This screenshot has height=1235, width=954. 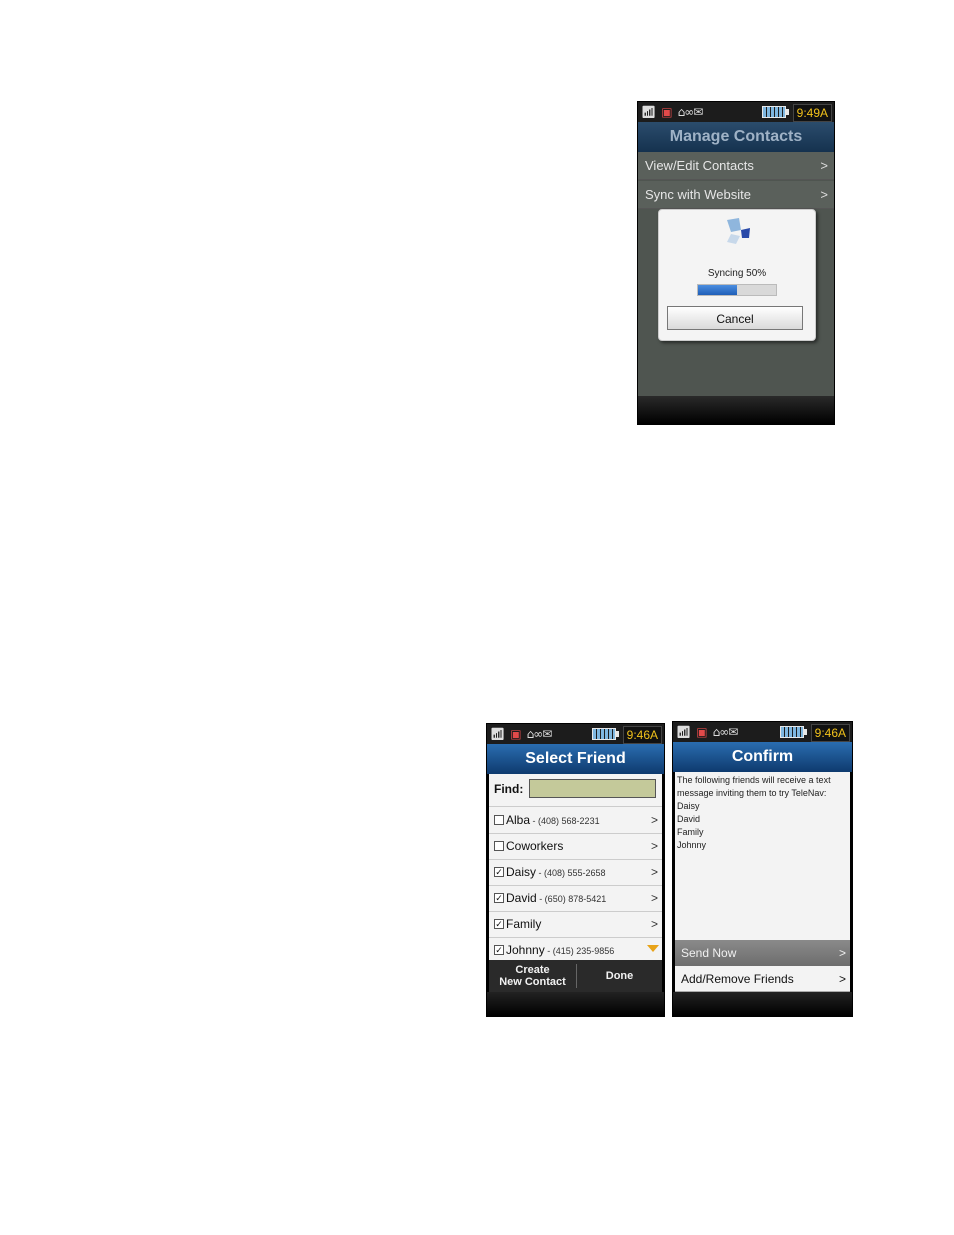 I want to click on sync-progress-bar, so click(x=737, y=290).